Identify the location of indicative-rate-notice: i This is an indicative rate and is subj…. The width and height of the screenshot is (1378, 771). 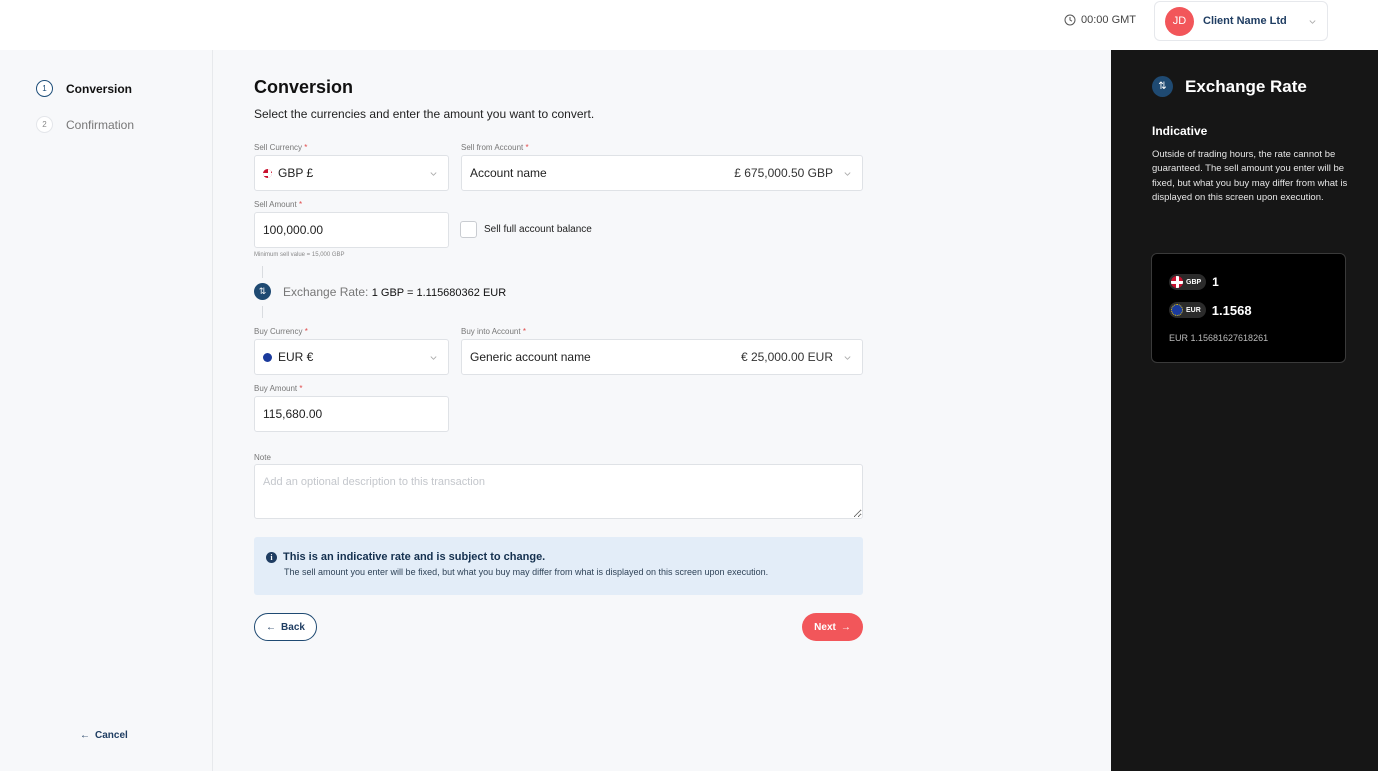
(558, 566).